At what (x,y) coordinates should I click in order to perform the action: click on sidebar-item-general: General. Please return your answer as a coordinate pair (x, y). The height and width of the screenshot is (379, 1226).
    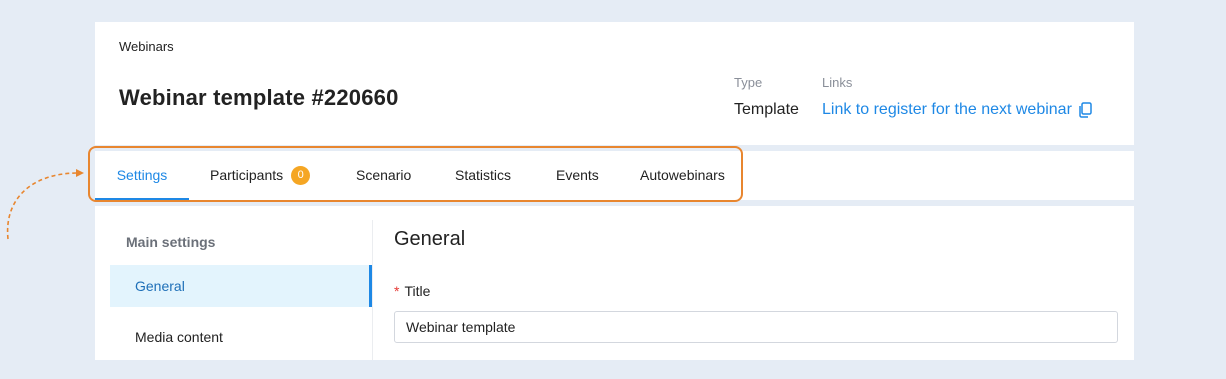
    Looking at the image, I should click on (241, 286).